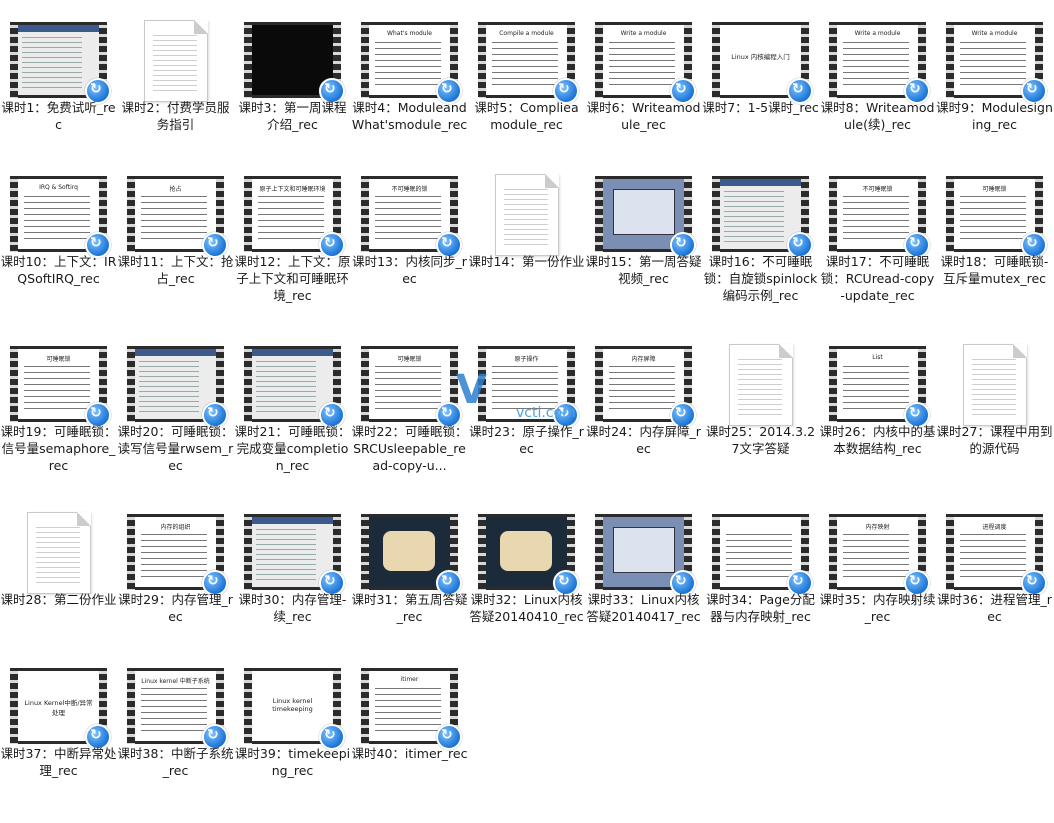 This screenshot has height=823, width=1054. I want to click on video-icon: 进程调度, so click(996, 555).